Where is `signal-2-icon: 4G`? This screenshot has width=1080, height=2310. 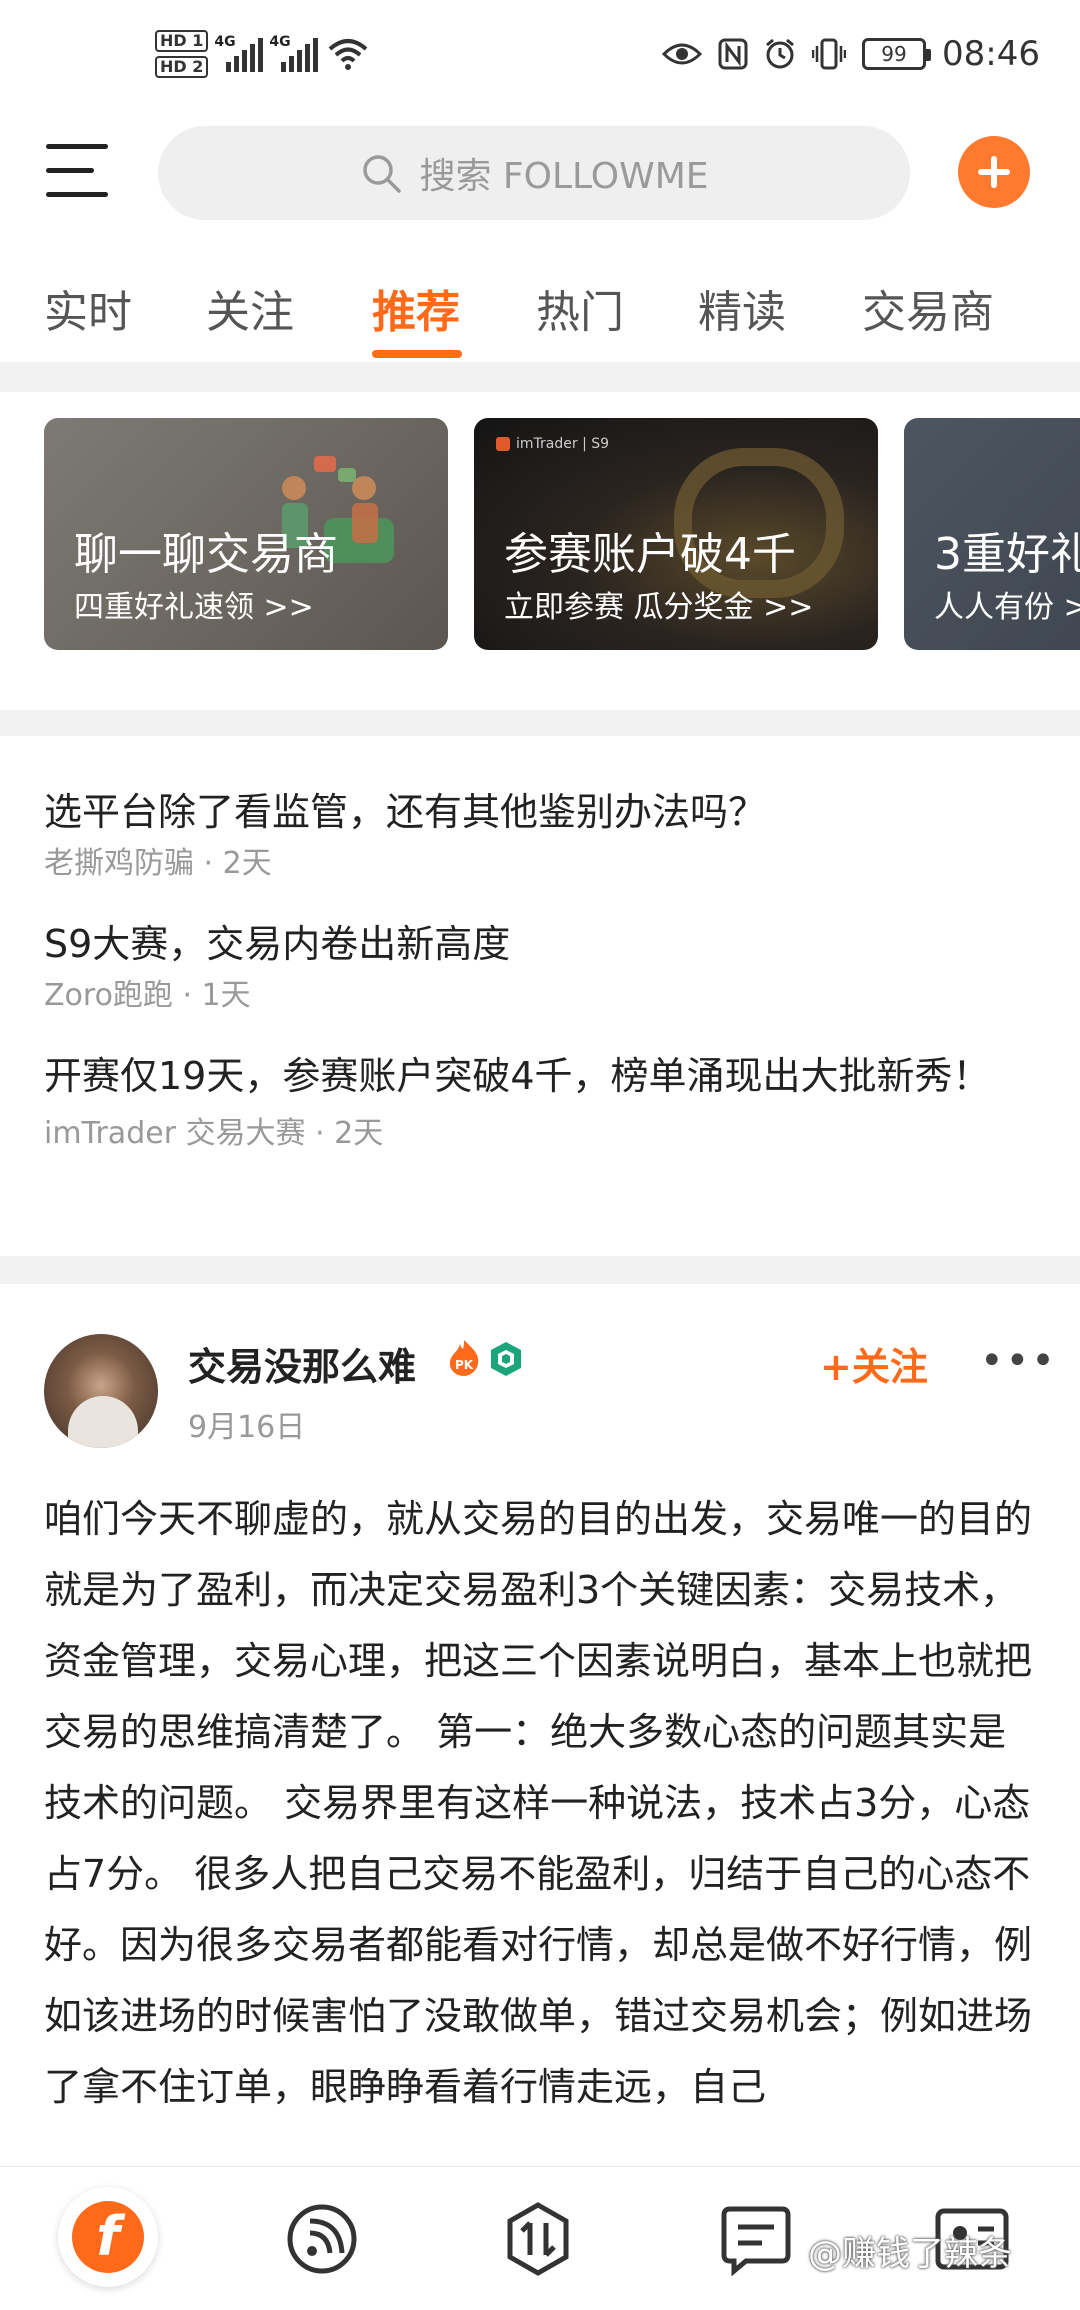
signal-2-icon: 4G is located at coordinates (294, 53).